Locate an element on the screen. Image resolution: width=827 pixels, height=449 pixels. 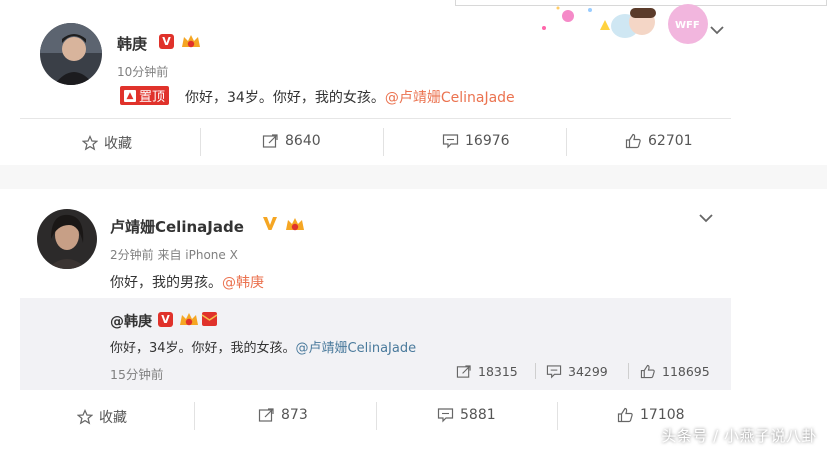
post2-favorite-button: 收藏 is located at coordinates (102, 417).